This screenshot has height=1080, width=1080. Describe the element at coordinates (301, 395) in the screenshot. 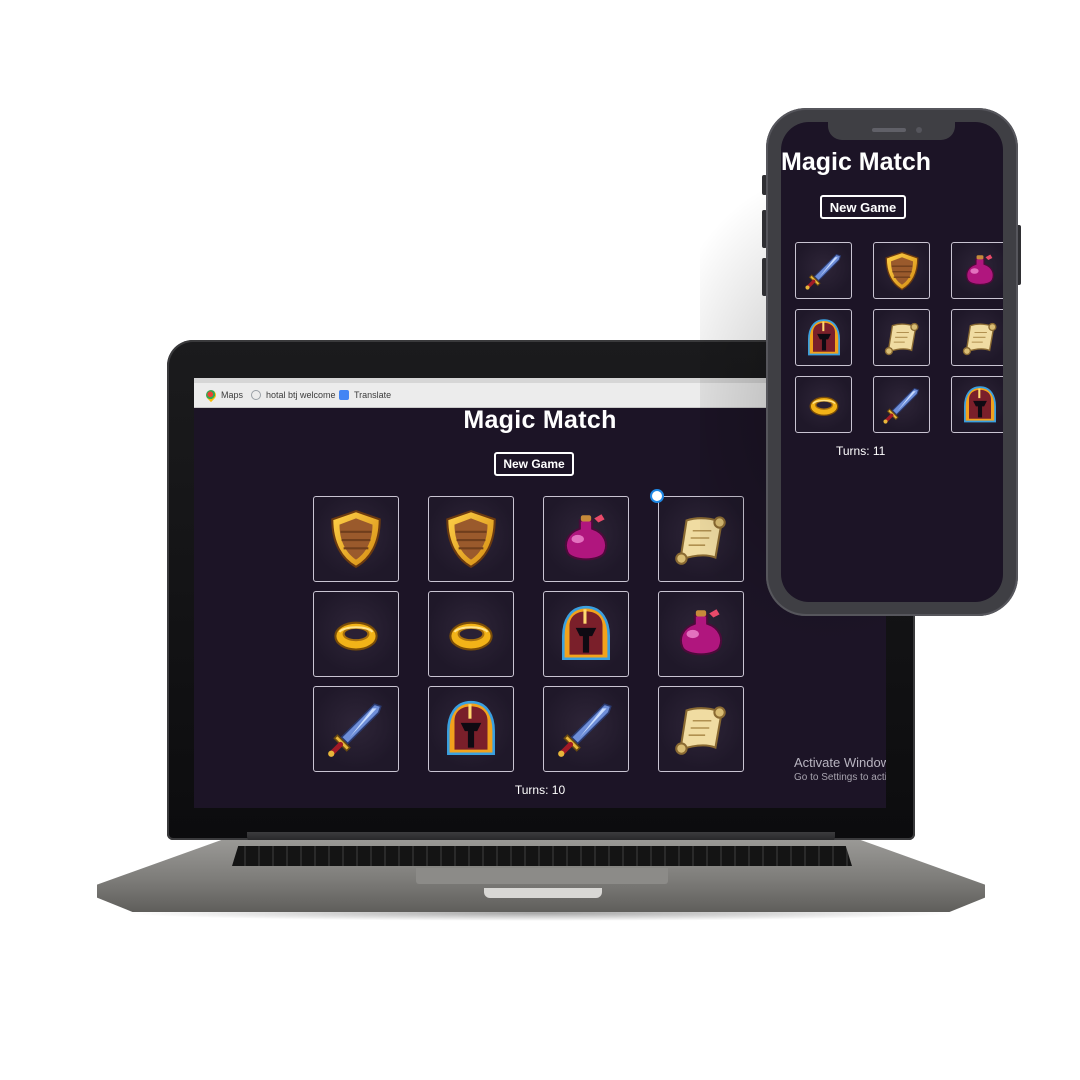

I see `bookmark-label: hotal btj welcome` at that location.